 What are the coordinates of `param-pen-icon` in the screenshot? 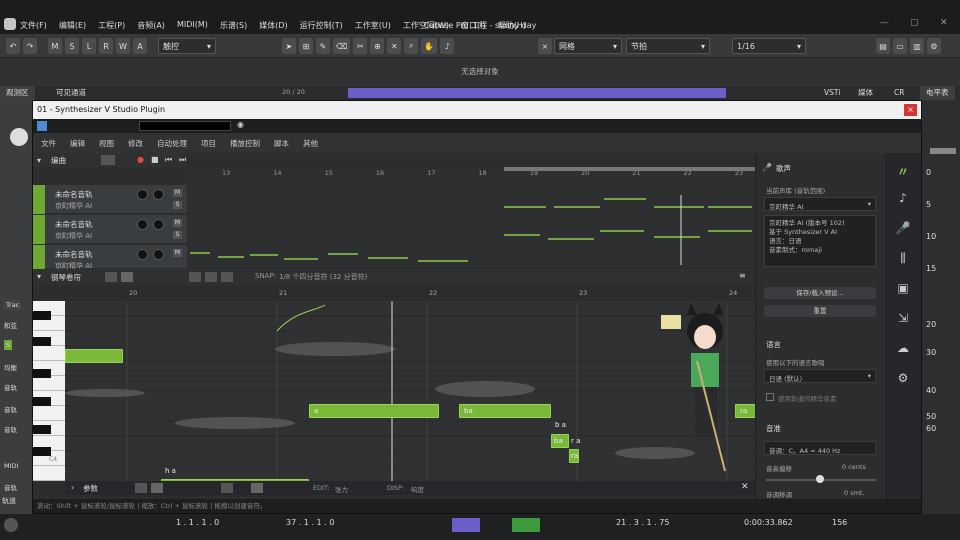 It's located at (157, 488).